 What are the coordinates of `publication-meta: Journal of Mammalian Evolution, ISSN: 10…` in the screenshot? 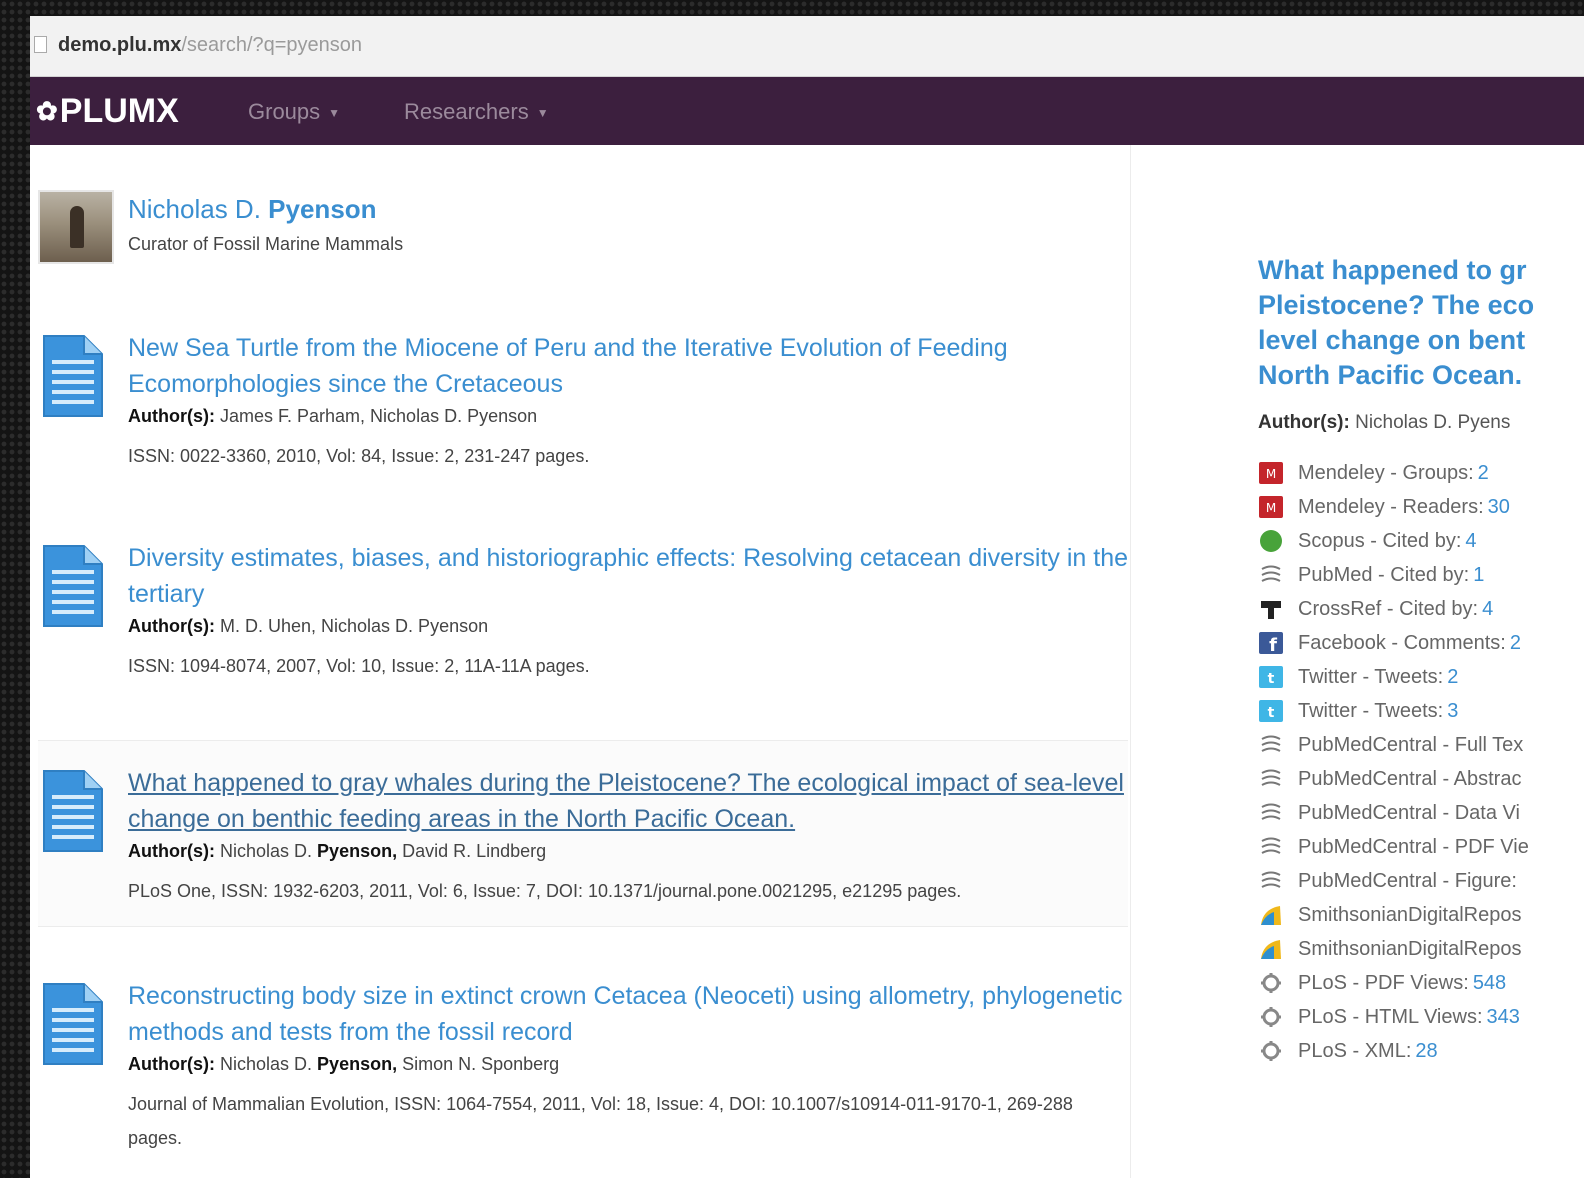 It's located at (600, 1121).